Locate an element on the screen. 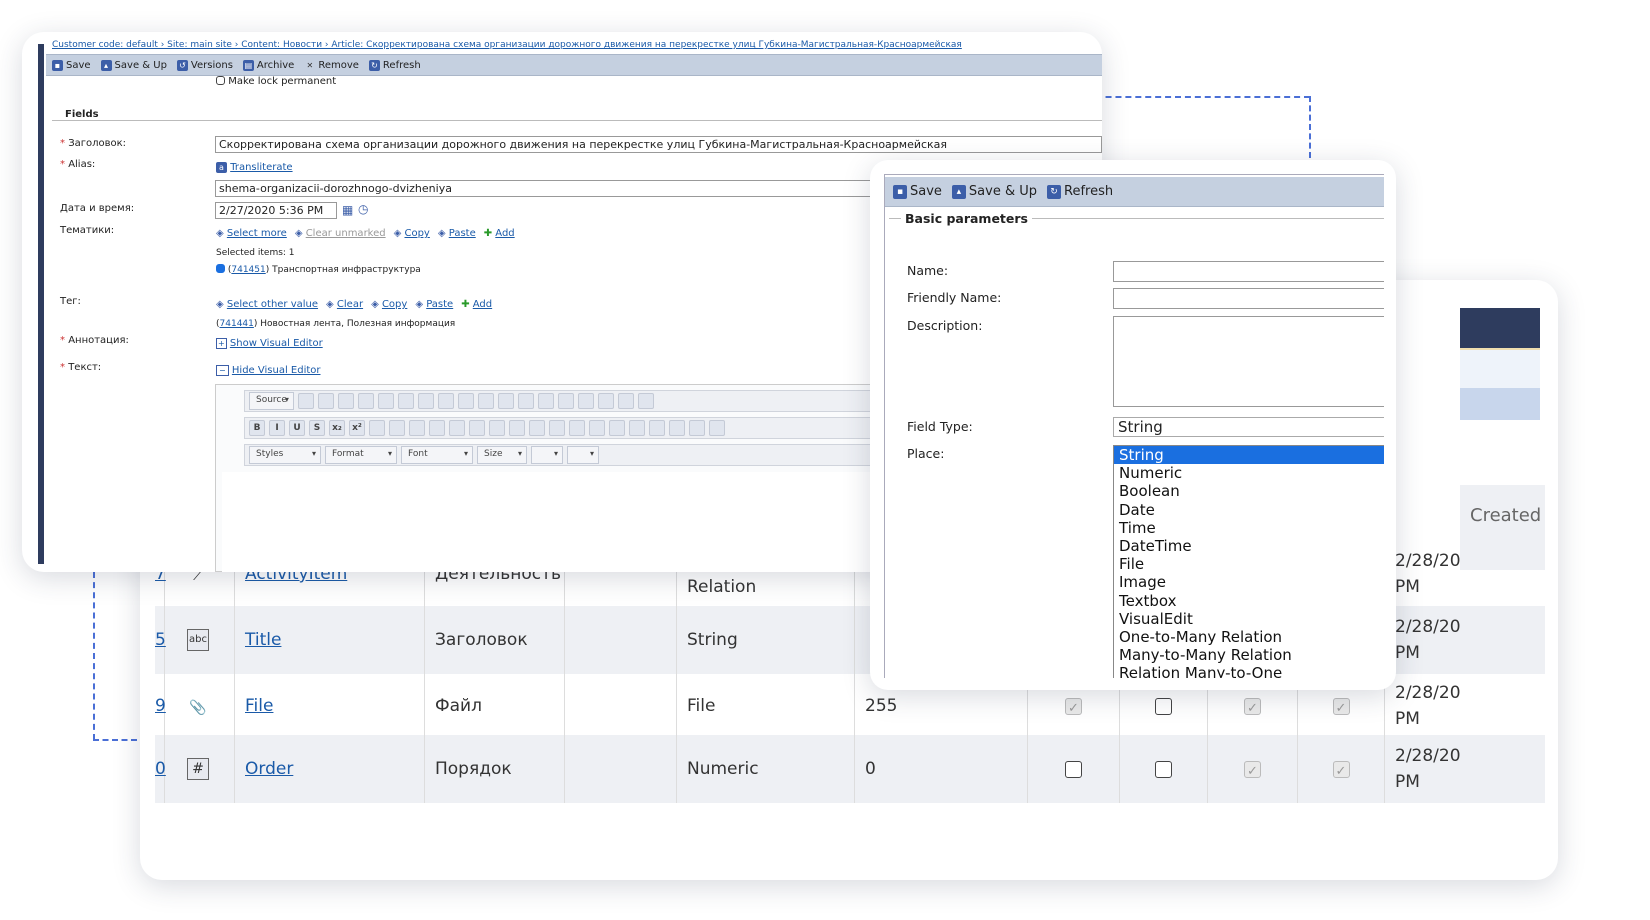 The width and height of the screenshot is (1650, 920). tag-paste-link: ◈ Paste is located at coordinates (434, 304).